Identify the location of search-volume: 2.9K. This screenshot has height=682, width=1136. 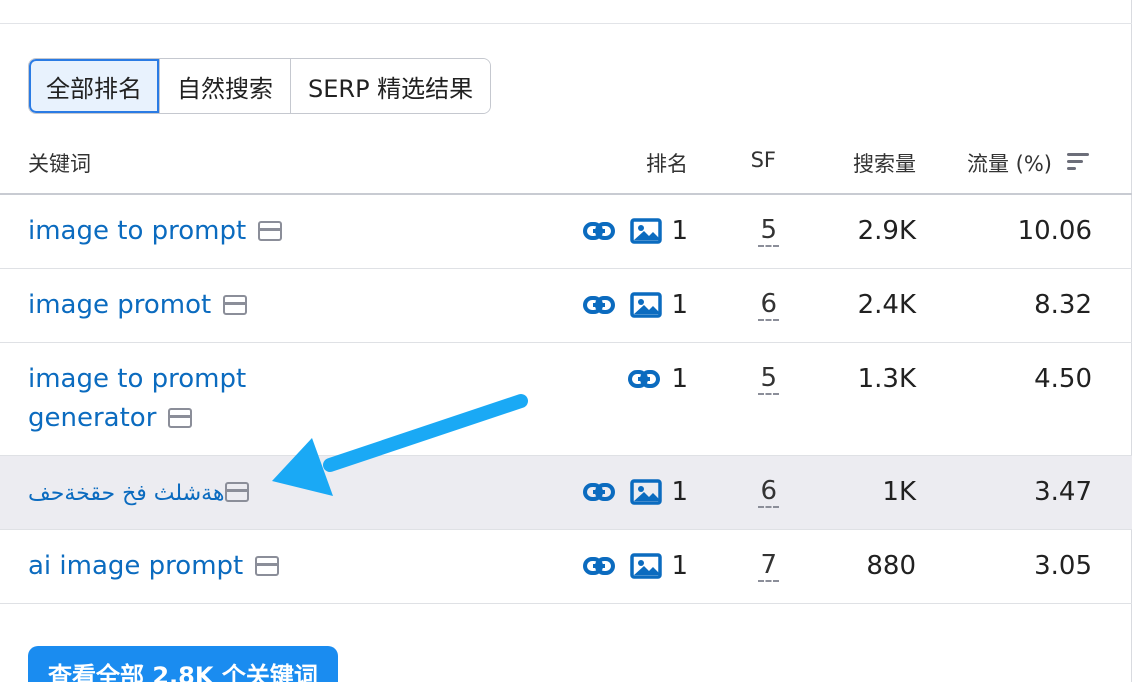
(886, 231).